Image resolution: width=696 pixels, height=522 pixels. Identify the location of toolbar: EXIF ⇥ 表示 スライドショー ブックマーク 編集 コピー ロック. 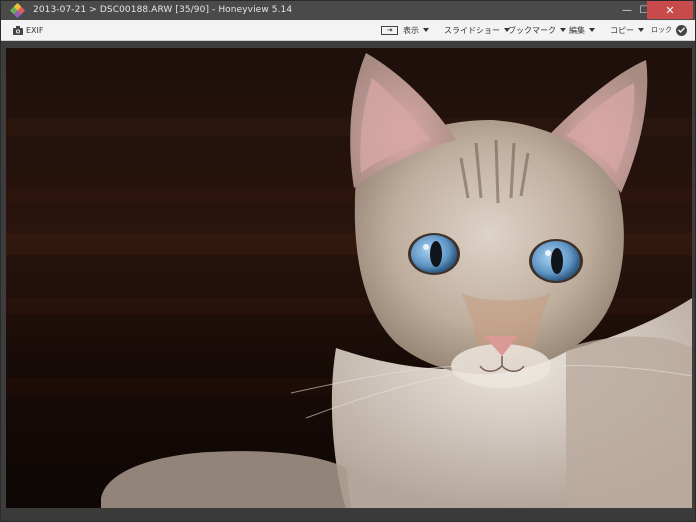
(348, 30).